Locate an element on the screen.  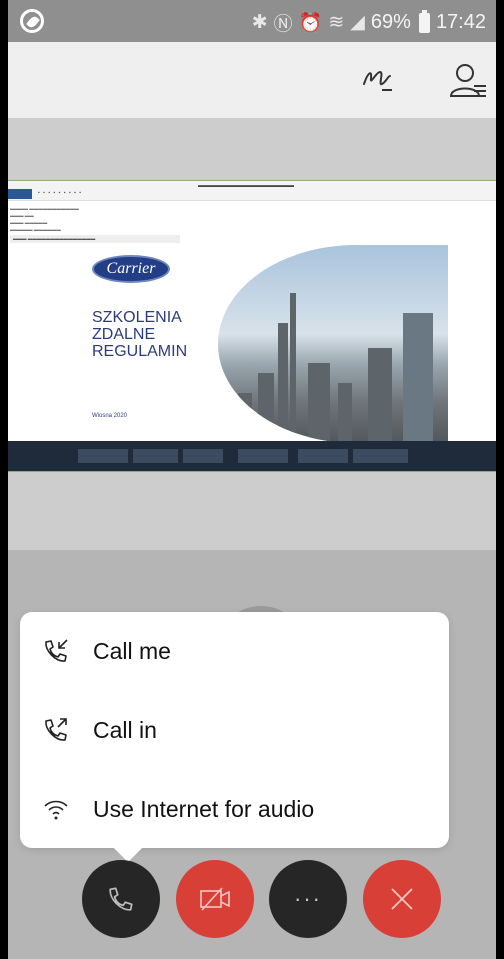
audio-button is located at coordinates (121, 899).